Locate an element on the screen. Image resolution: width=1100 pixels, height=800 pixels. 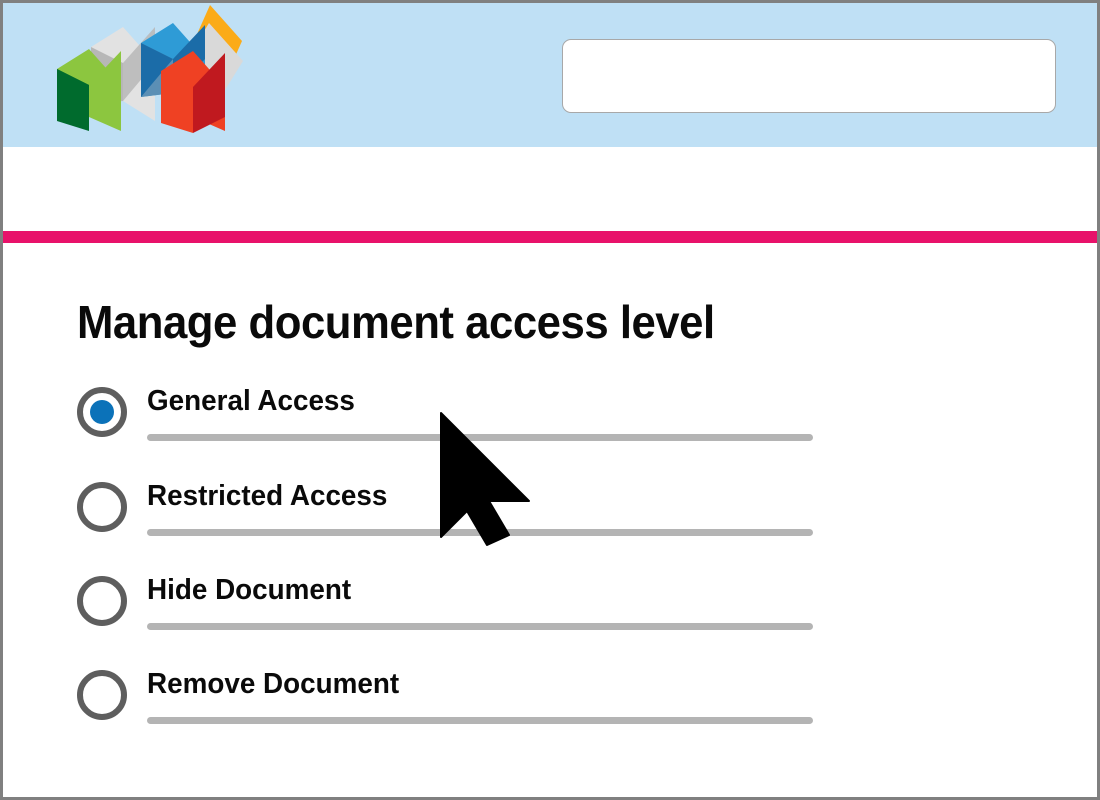
radio-option-restricted-access: Restricted Access is located at coordinates (457, 514).